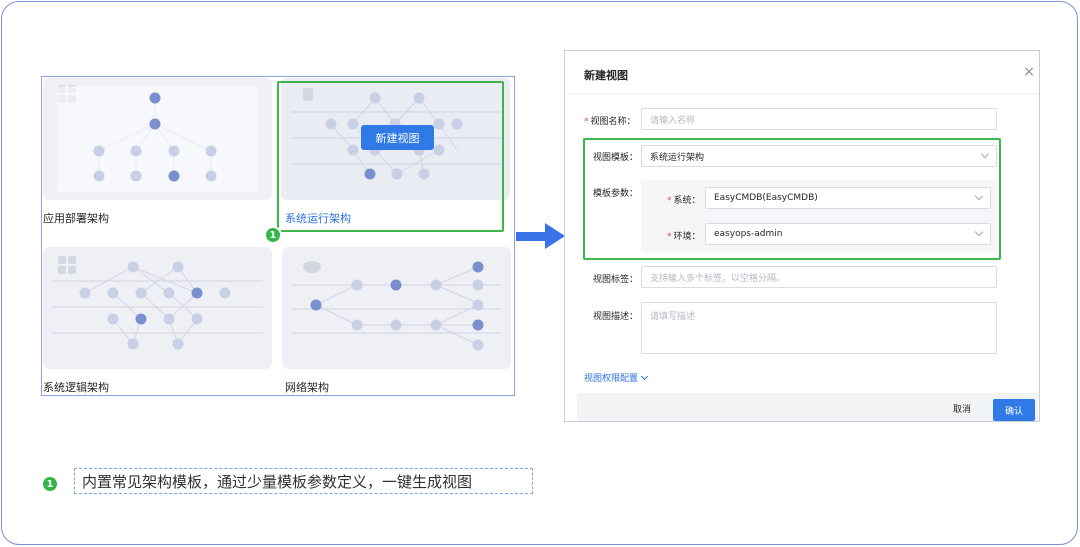 This screenshot has height=547, width=1080. What do you see at coordinates (76, 387) in the screenshot?
I see `card-label-system-logic: 系统逻辑架构` at bounding box center [76, 387].